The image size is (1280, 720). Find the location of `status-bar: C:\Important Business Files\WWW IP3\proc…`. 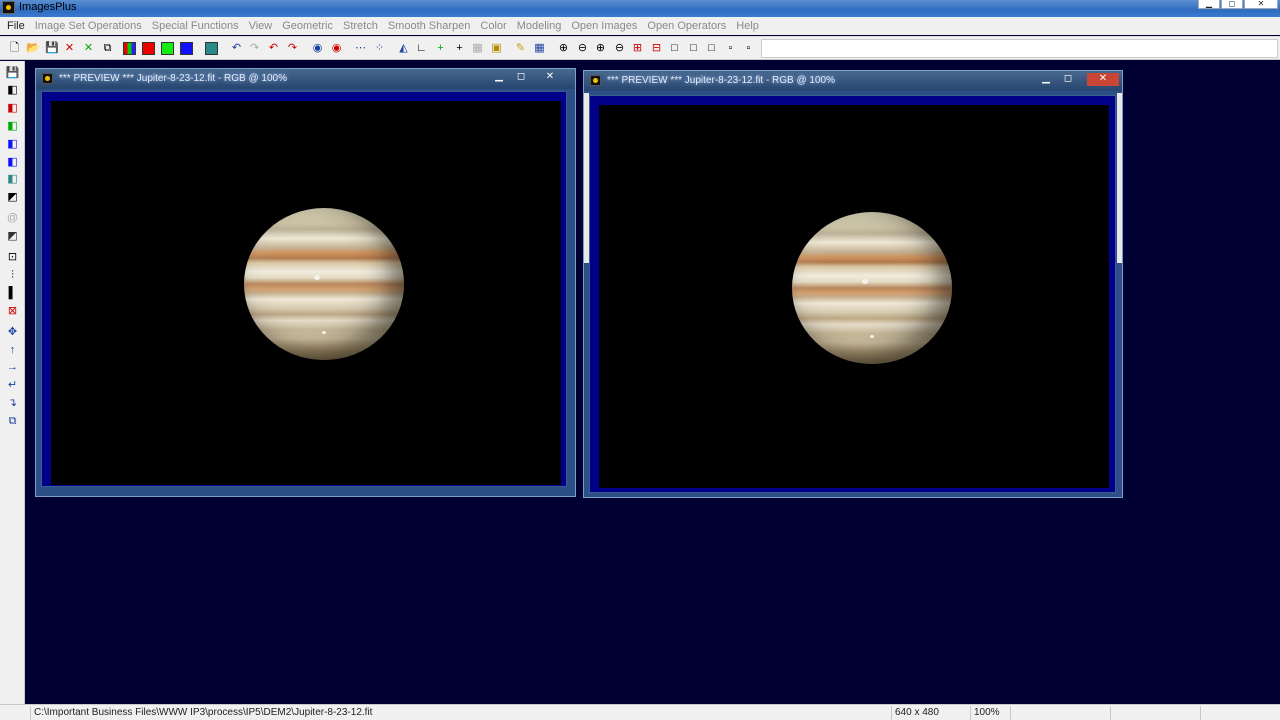

status-bar: C:\Important Business Files\WWW IP3\proc… is located at coordinates (640, 712).